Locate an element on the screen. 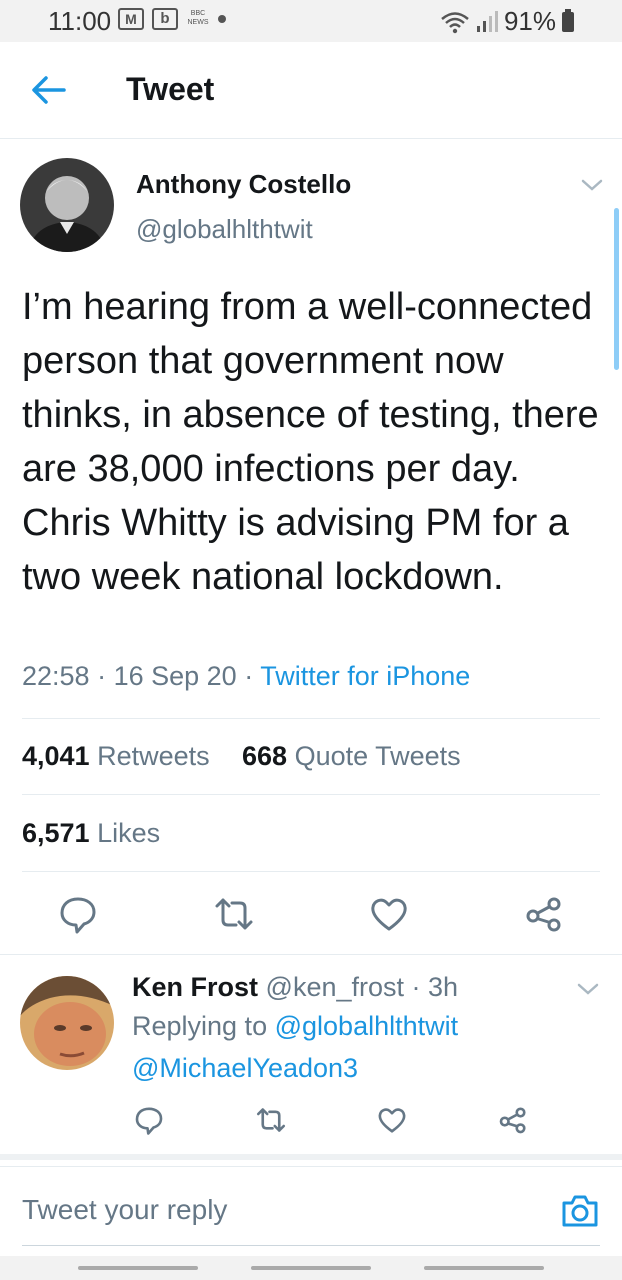  signal-icon is located at coordinates (487, 21).